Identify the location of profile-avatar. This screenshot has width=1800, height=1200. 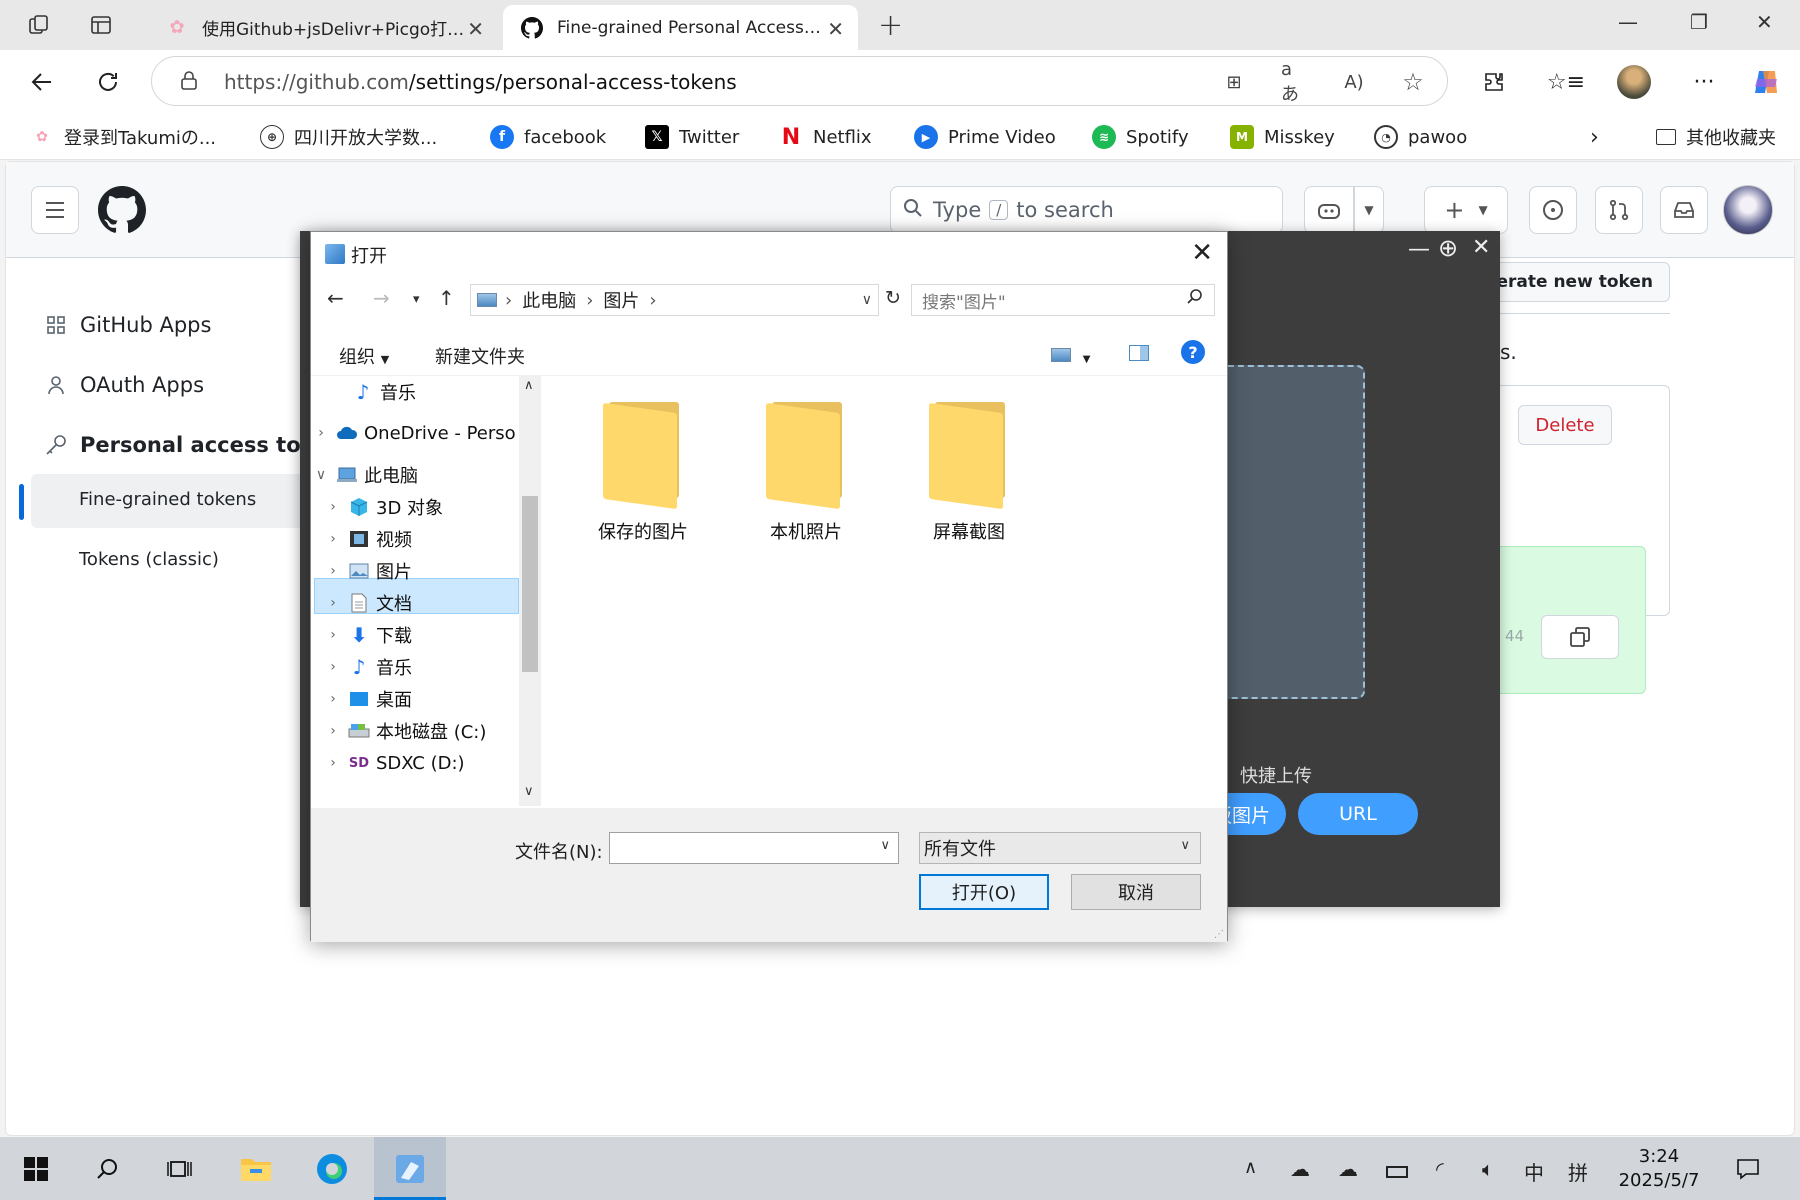
(1634, 82).